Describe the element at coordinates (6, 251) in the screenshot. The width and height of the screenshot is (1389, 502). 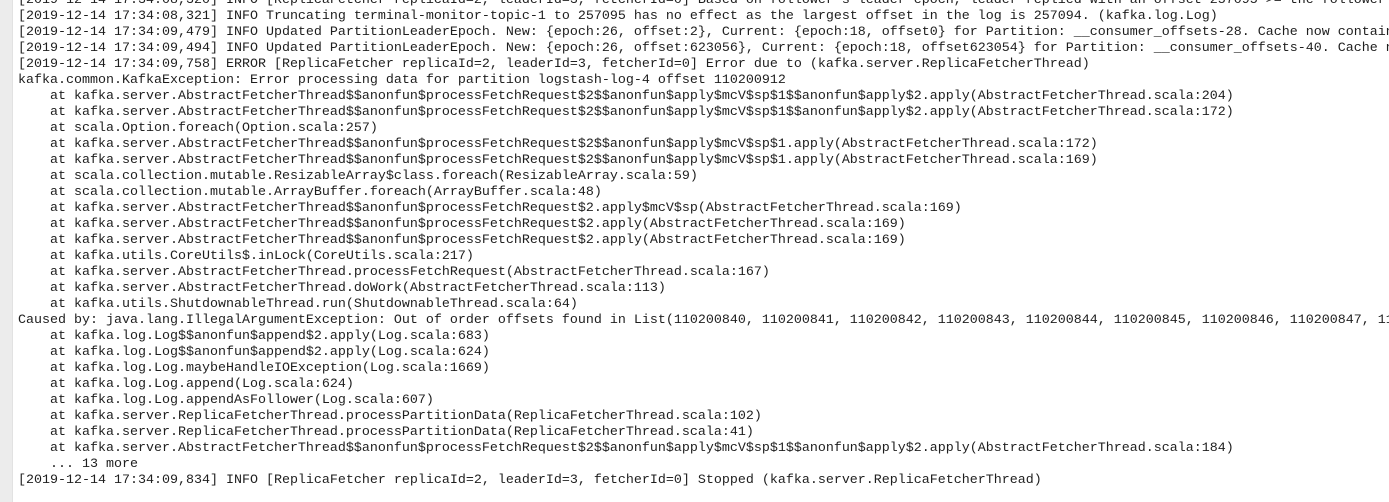
I see `editor-gutter` at that location.